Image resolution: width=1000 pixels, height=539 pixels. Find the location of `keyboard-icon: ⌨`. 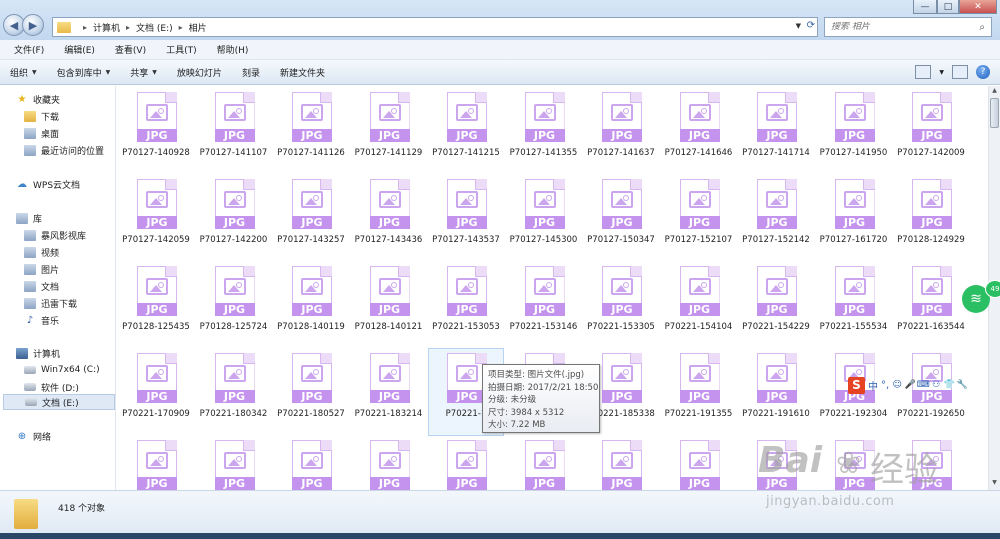

keyboard-icon: ⌨ is located at coordinates (923, 385).